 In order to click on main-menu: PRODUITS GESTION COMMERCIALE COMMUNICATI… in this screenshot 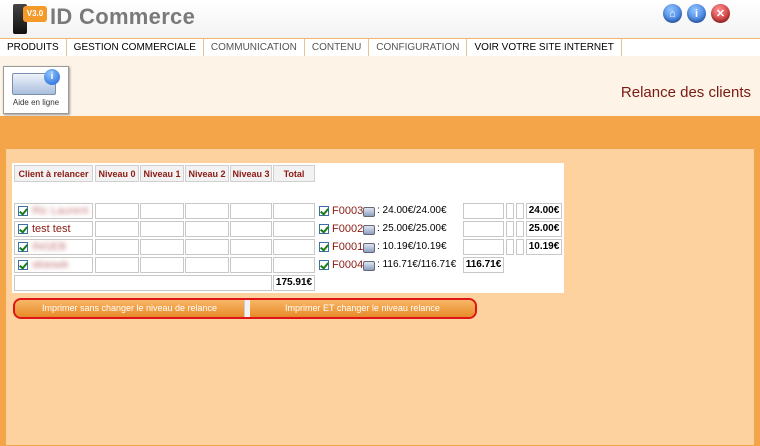, I will do `click(380, 47)`.